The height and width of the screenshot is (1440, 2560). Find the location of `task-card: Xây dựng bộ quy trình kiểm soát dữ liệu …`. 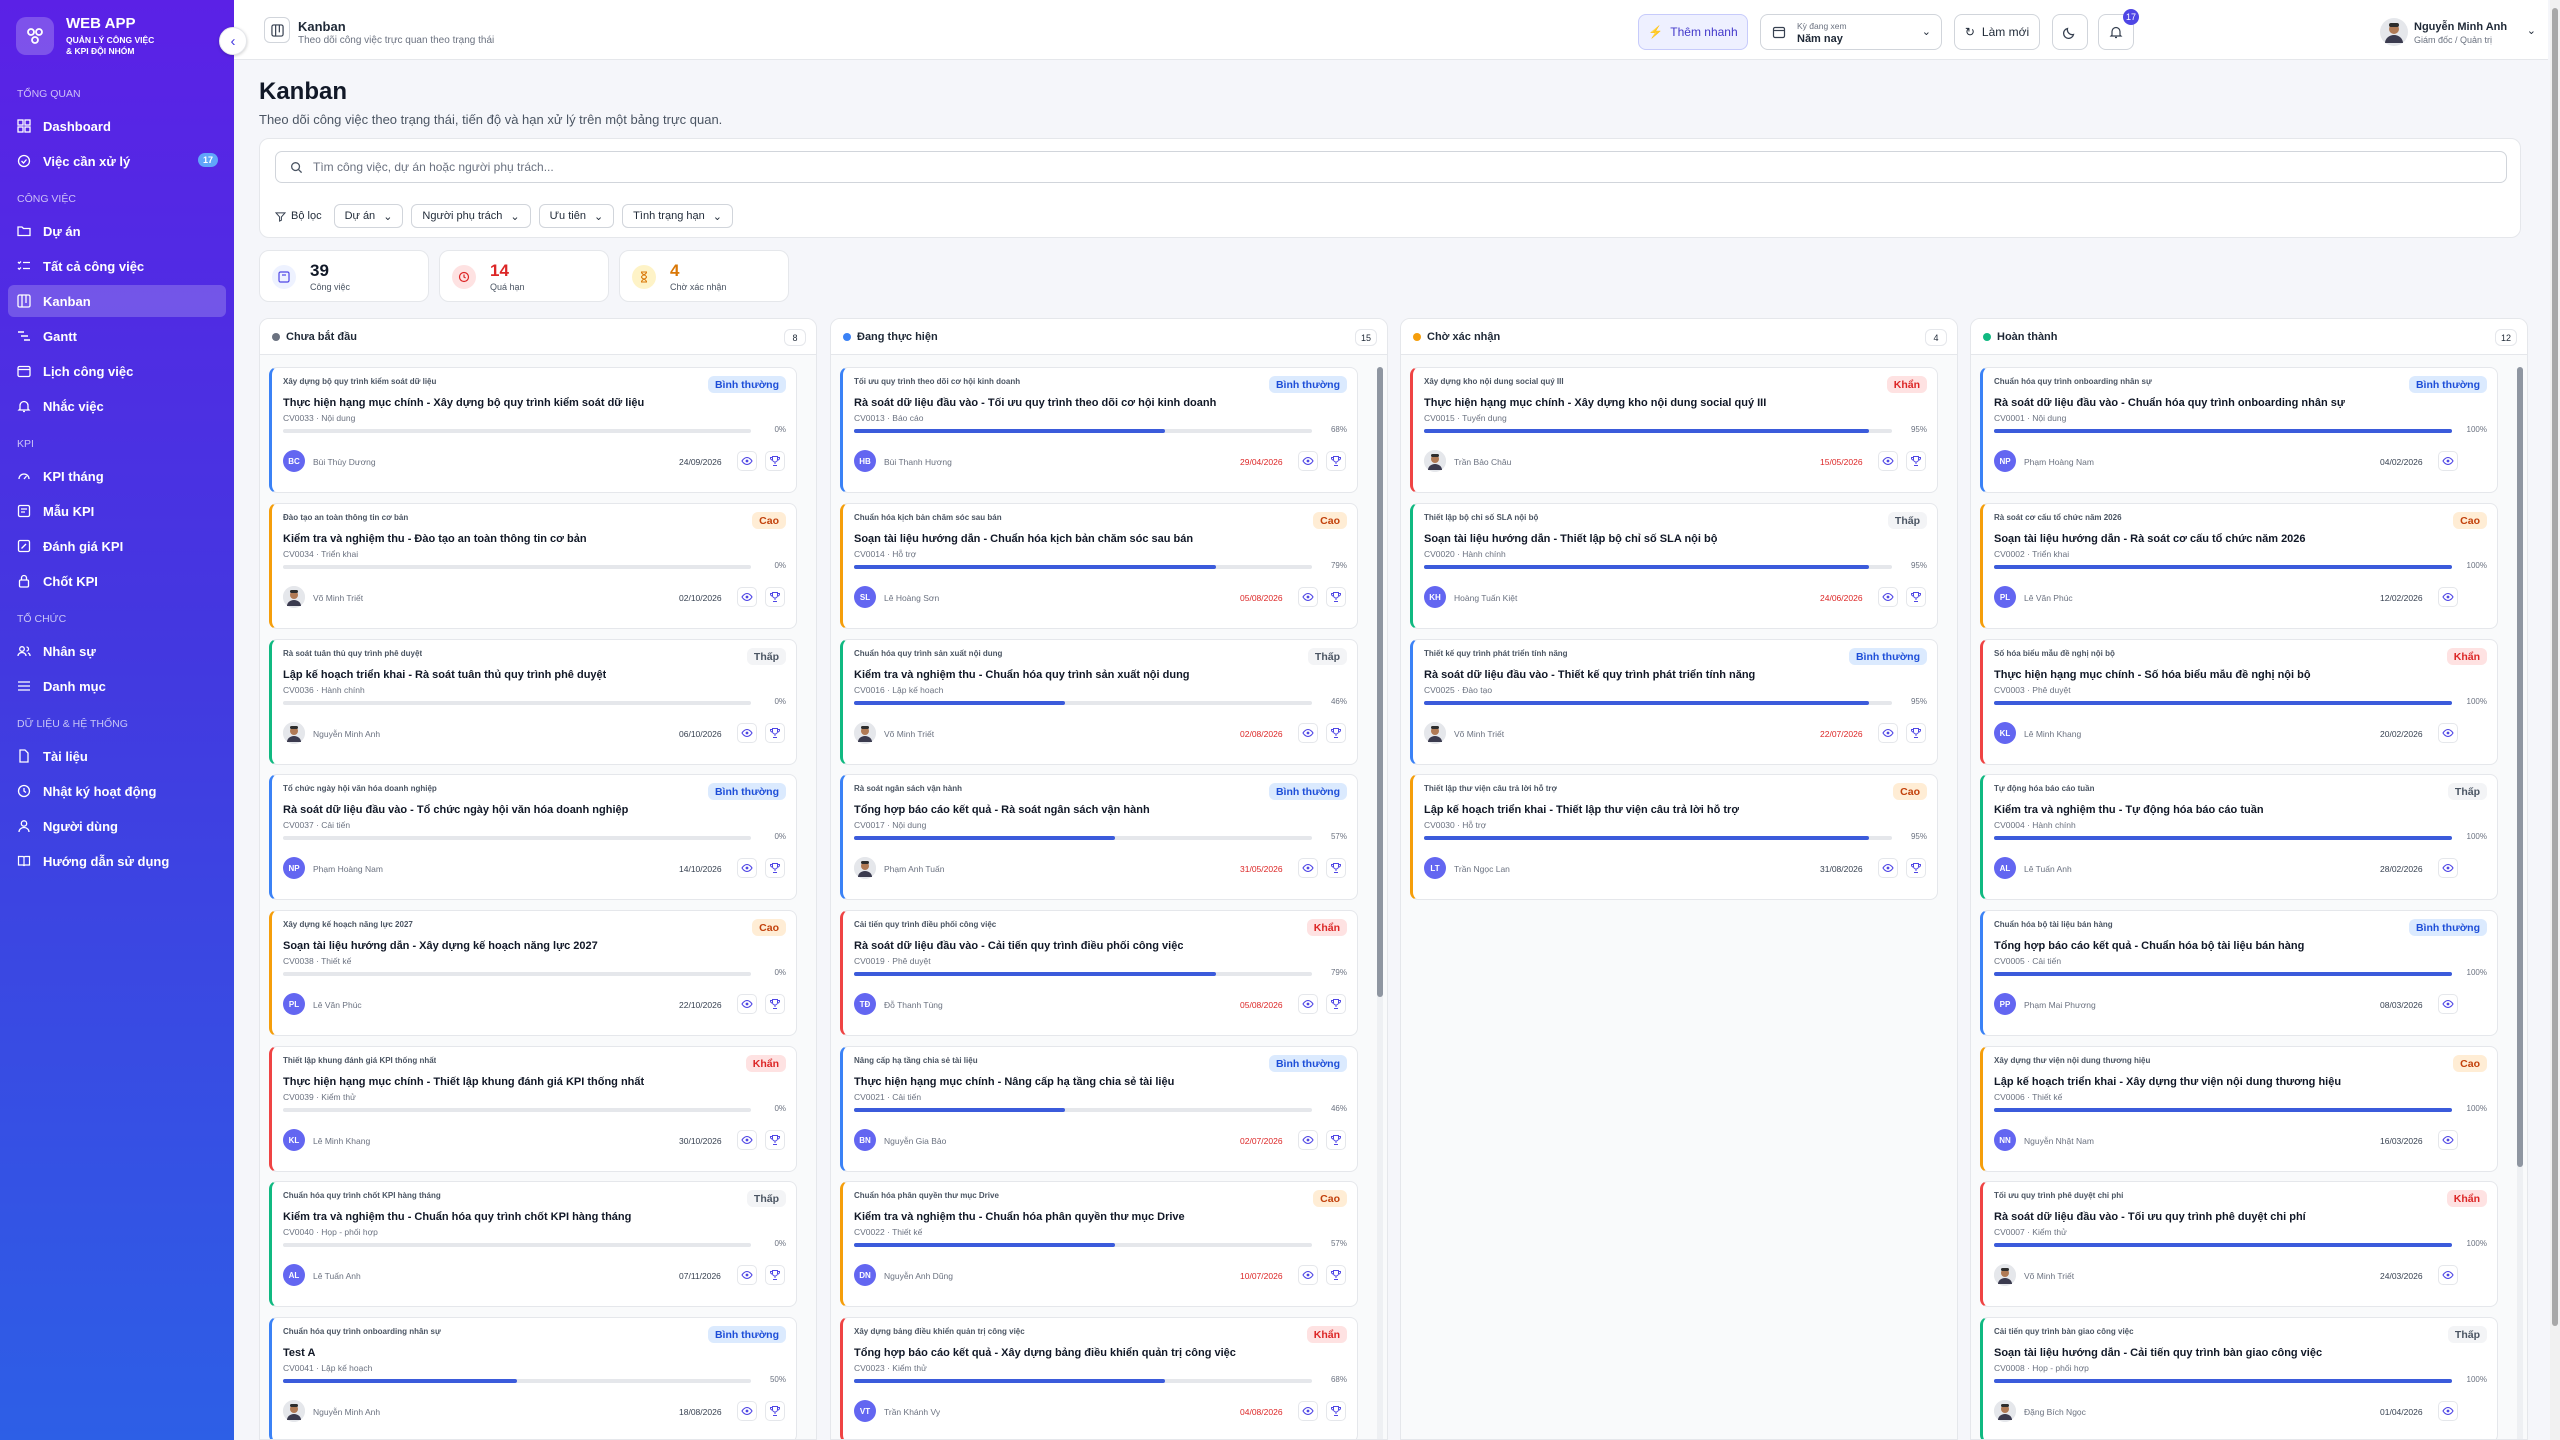

task-card: Xây dựng bộ quy trình kiểm soát dữ liệu … is located at coordinates (533, 430).